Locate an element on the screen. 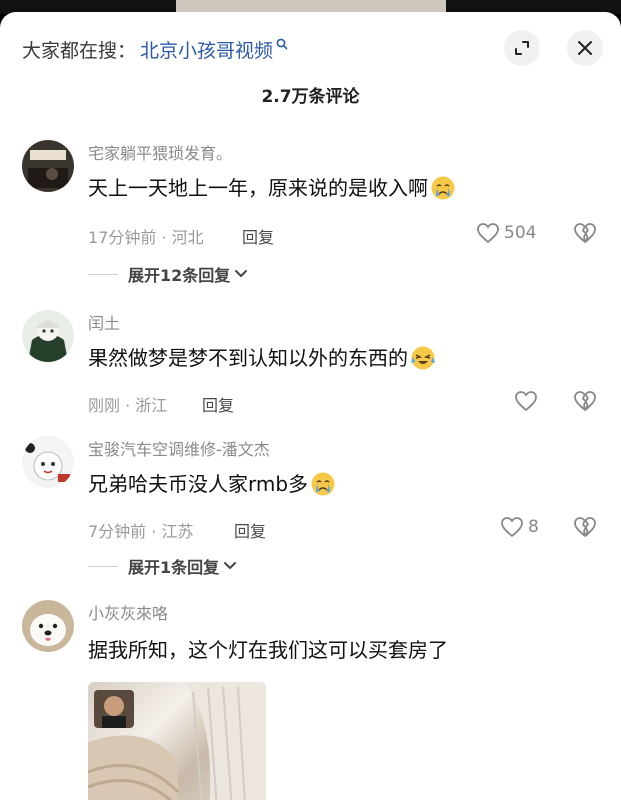 The height and width of the screenshot is (800, 621). like-button: 504 is located at coordinates (506, 233).